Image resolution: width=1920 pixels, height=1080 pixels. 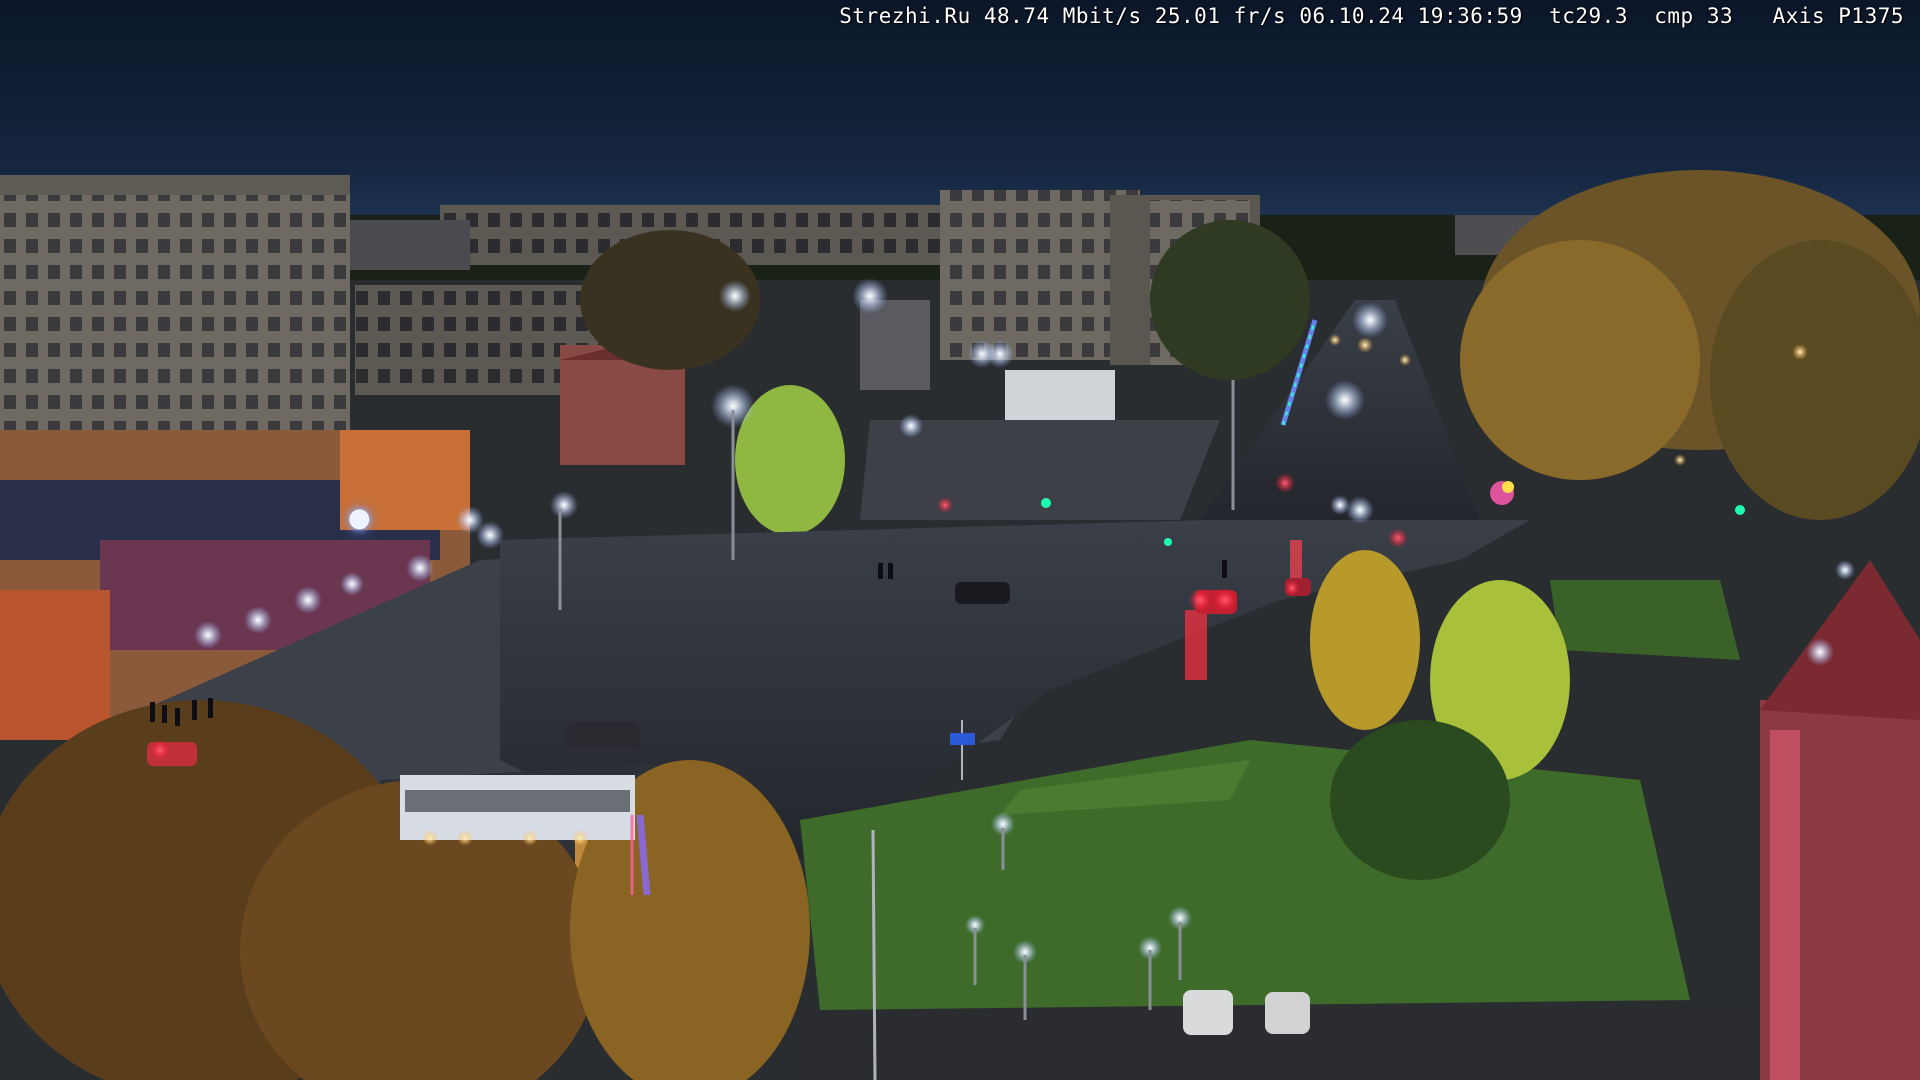 I want to click on road-sign, so click(x=962, y=739).